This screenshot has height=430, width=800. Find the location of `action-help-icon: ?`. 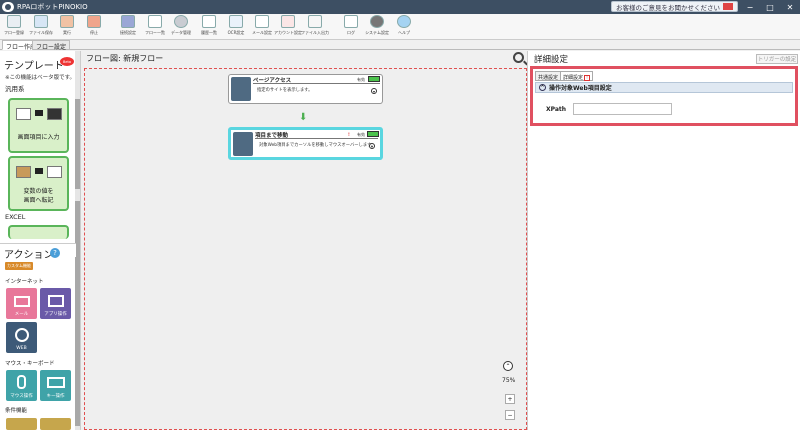

action-help-icon: ? is located at coordinates (55, 253).